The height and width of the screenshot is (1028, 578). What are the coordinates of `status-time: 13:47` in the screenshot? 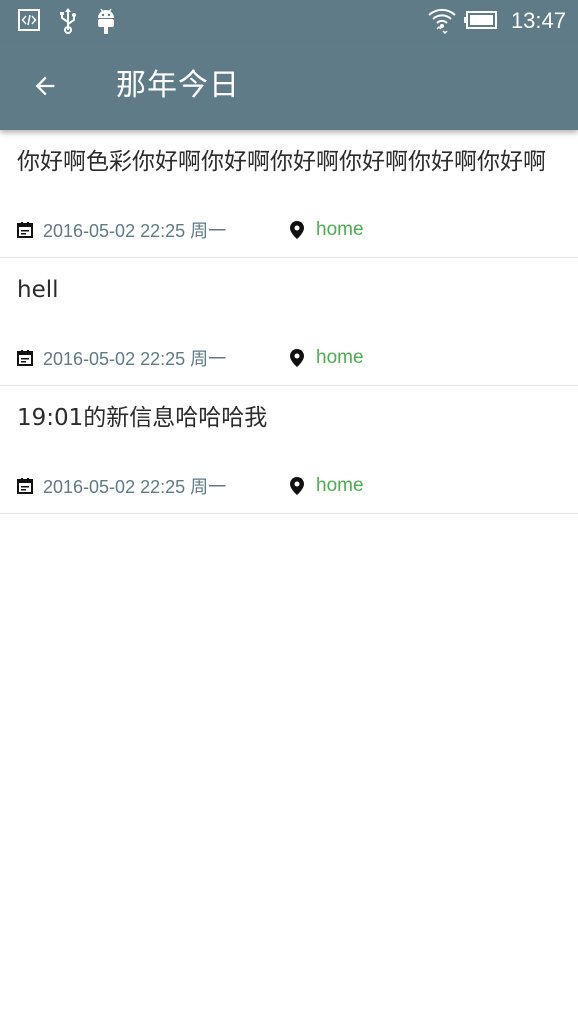 It's located at (538, 20).